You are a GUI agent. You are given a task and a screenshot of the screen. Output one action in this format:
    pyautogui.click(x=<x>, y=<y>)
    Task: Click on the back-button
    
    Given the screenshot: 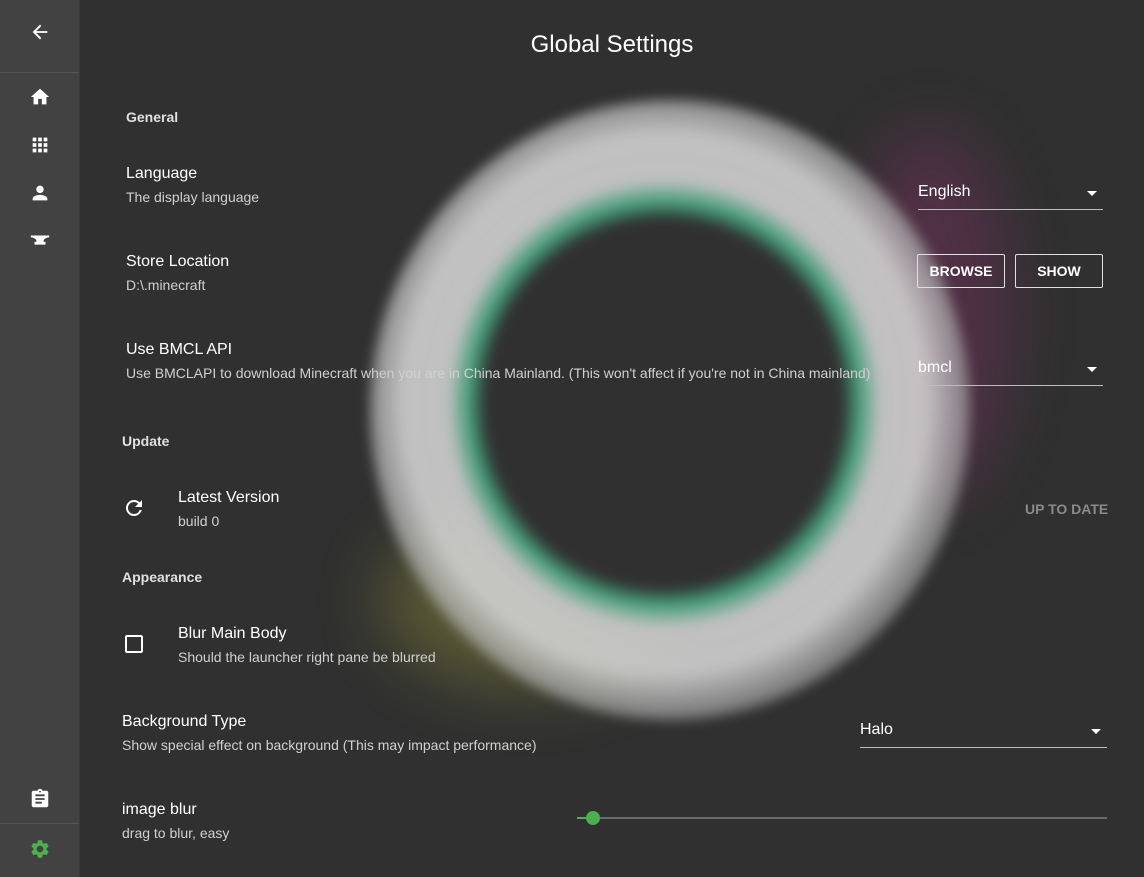 What is the action you would take?
    pyautogui.click(x=39, y=32)
    